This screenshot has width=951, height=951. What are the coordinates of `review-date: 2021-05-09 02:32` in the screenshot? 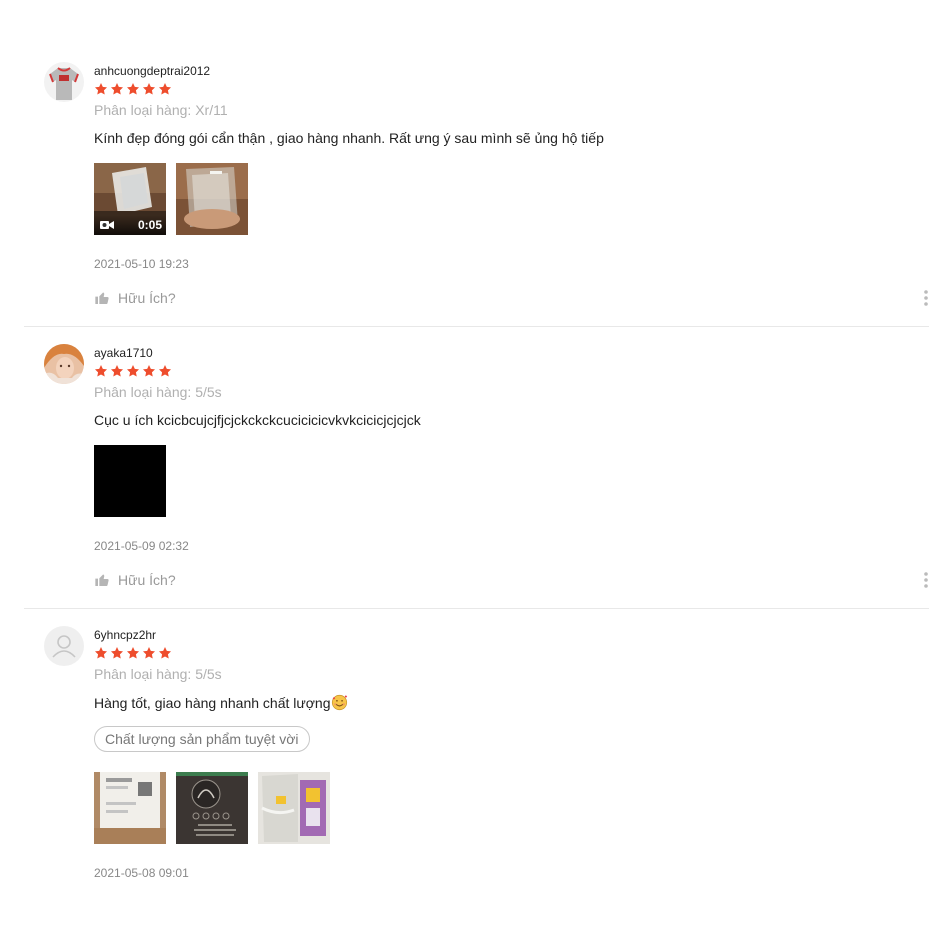 It's located at (141, 546).